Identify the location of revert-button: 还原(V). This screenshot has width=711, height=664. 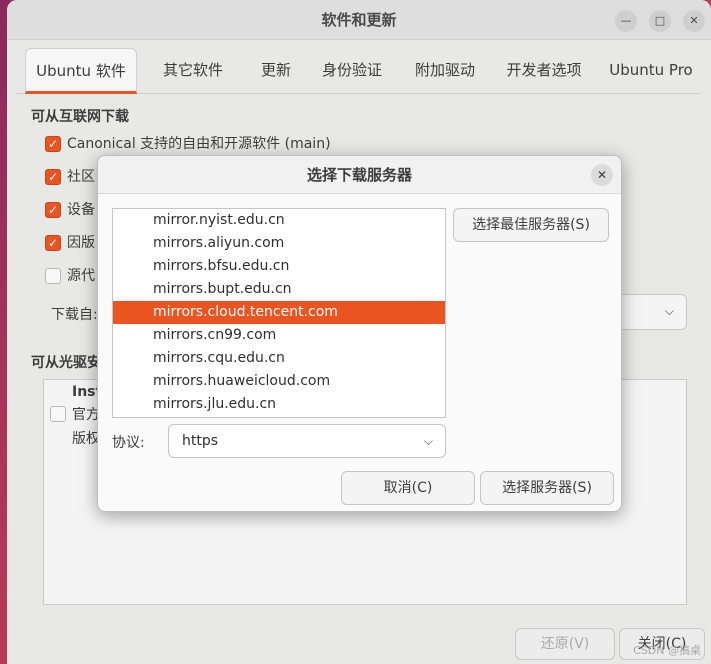
(565, 644).